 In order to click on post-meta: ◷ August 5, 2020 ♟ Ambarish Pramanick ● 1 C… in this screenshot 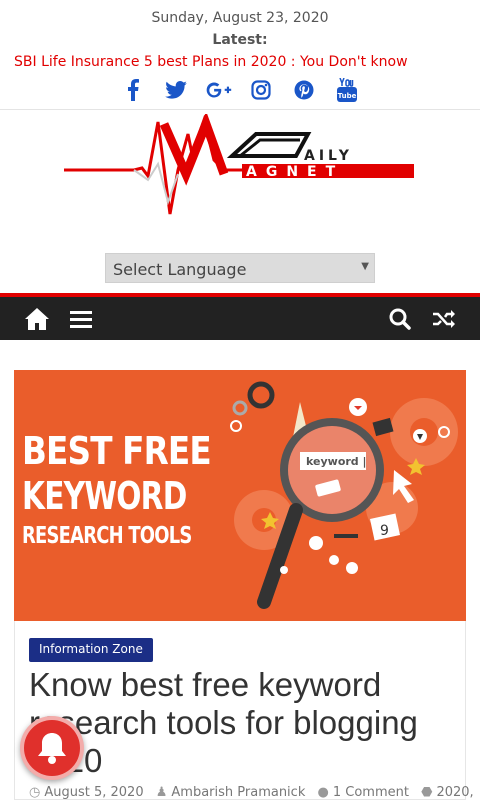, I will do `click(254, 792)`.